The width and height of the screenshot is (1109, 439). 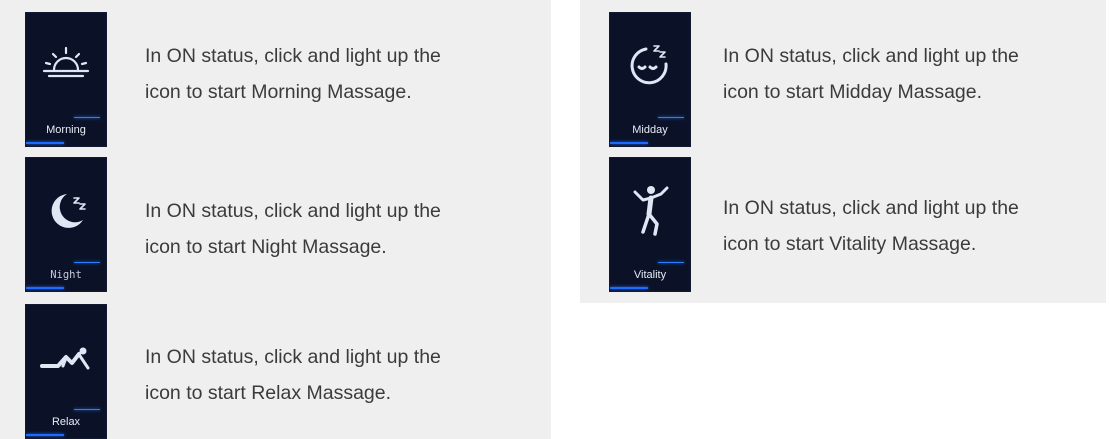 I want to click on jumping-person-icon, so click(x=650, y=211).